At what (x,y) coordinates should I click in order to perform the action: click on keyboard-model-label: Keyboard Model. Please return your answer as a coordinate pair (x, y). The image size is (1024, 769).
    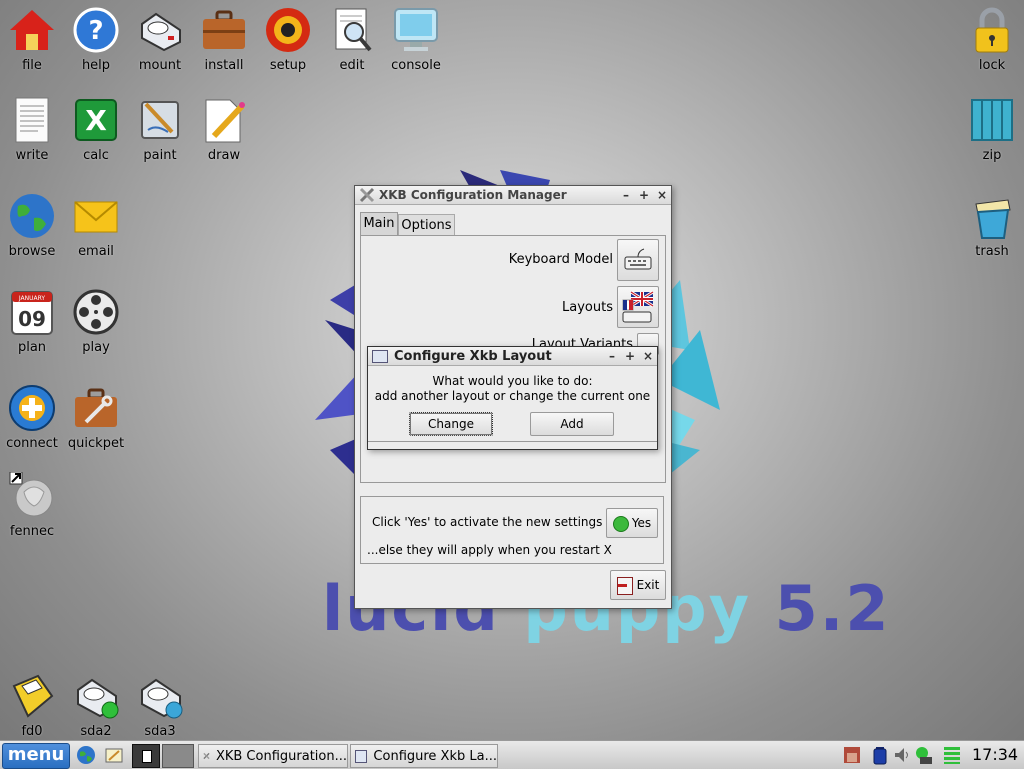
    Looking at the image, I should click on (560, 259).